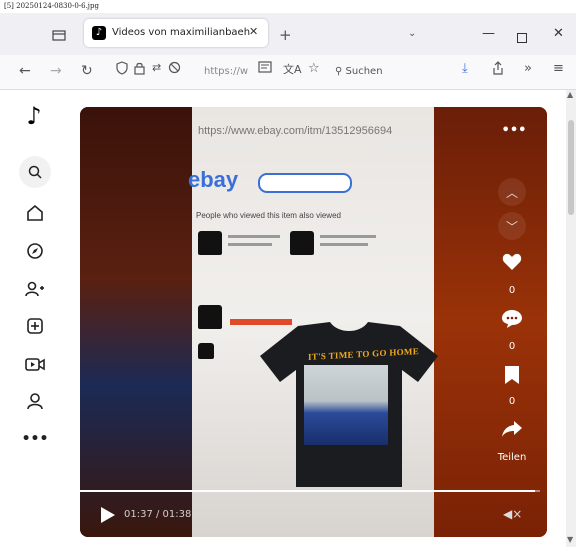 This screenshot has height=547, width=576. I want to click on hamburger-menu-icon: ≡, so click(558, 68).